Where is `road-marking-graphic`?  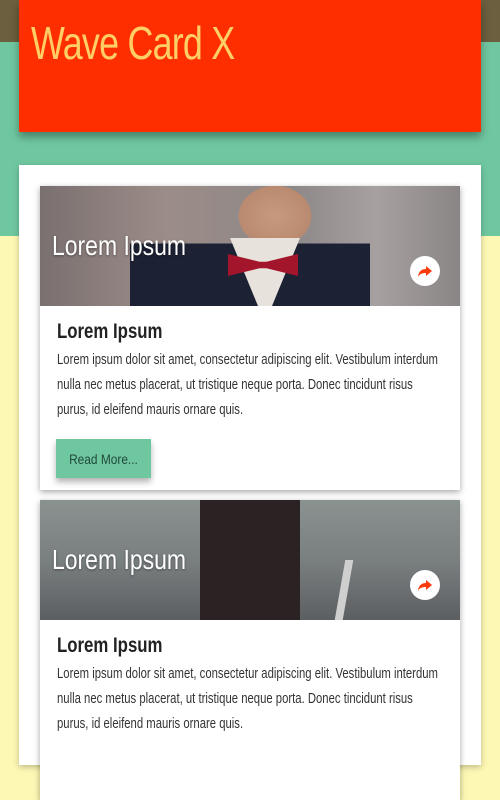 road-marking-graphic is located at coordinates (344, 590).